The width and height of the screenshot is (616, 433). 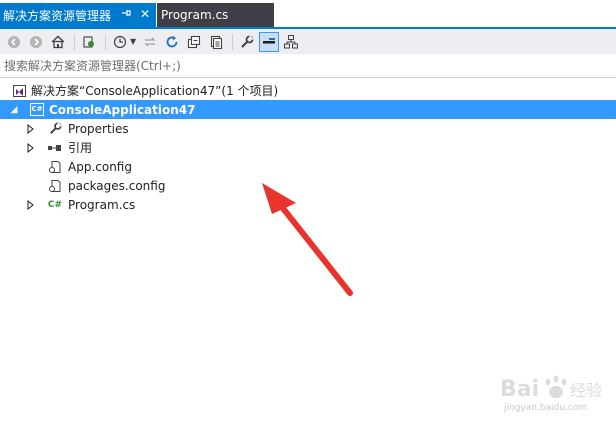 I want to click on wrench-icon, so click(x=55, y=129).